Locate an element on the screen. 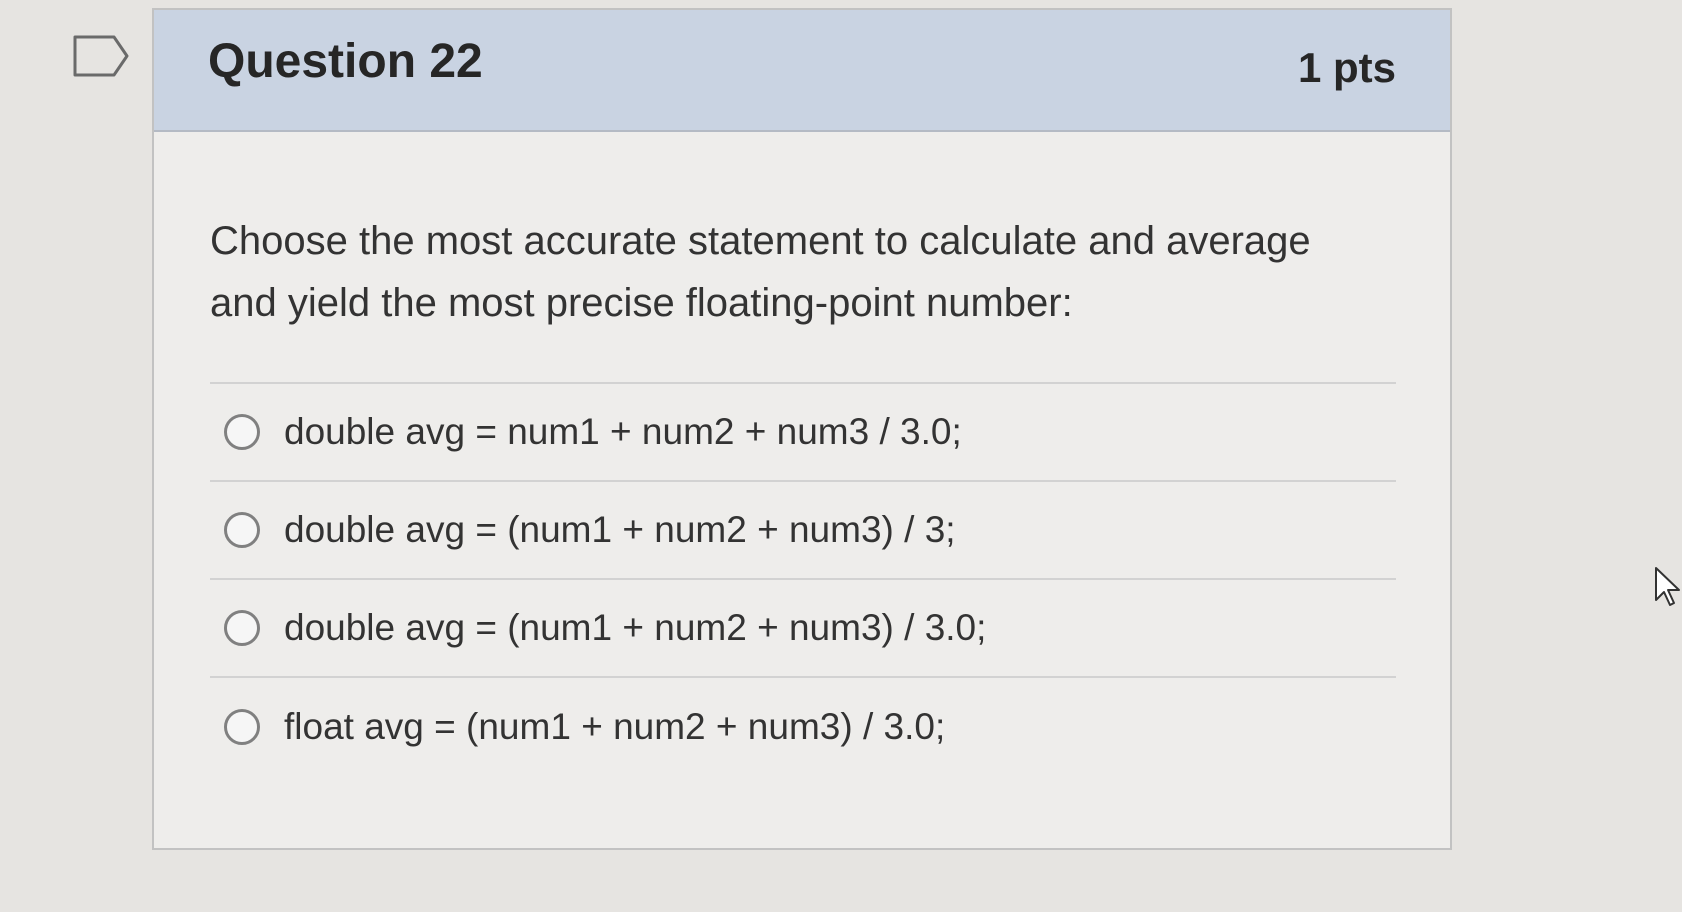 The height and width of the screenshot is (912, 1682). question-title: Question 22 is located at coordinates (345, 61).